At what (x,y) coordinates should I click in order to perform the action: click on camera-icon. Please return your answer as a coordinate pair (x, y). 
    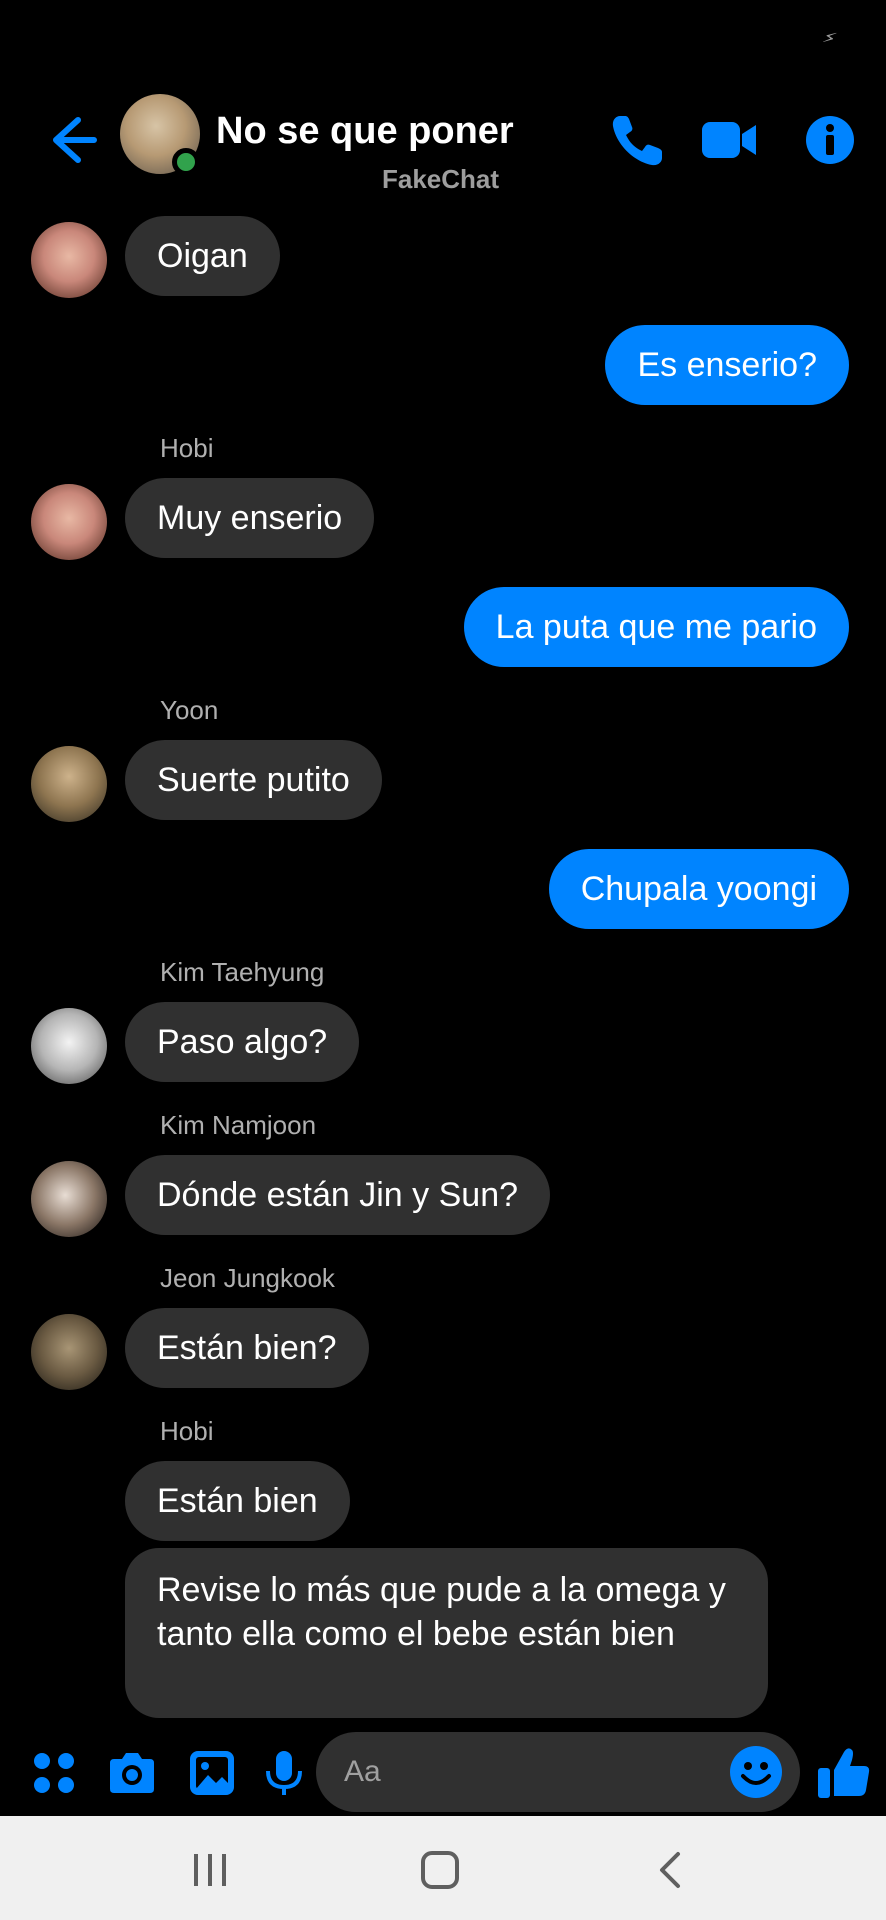
    Looking at the image, I should click on (132, 1773).